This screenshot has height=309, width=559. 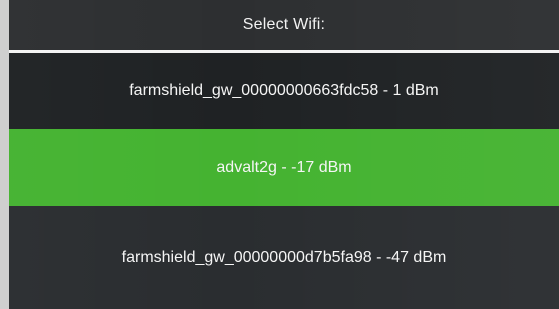 I want to click on wifi-network-label: farmshield_gw_00000000663fdc58 - 1 dBm, so click(x=284, y=90).